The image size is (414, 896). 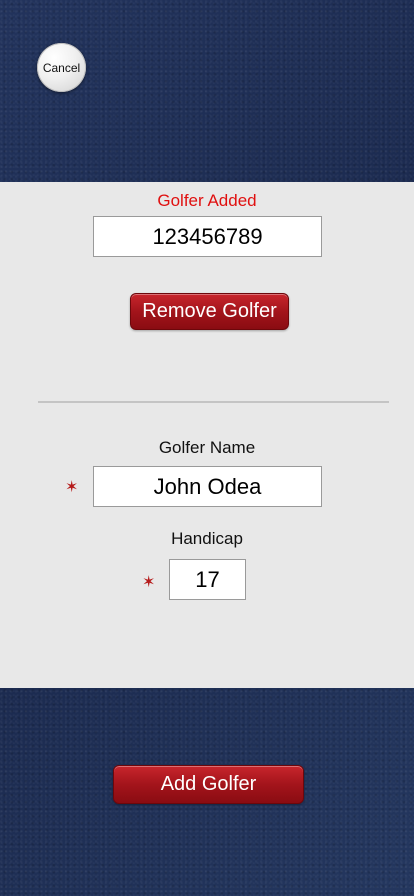 I want to click on golfer-id-value: 123456789, so click(x=207, y=236).